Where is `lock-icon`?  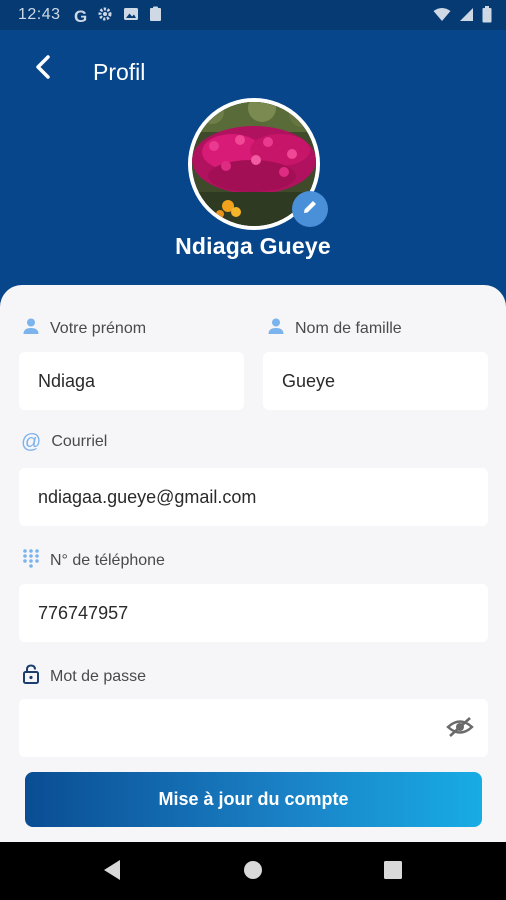 lock-icon is located at coordinates (31, 676).